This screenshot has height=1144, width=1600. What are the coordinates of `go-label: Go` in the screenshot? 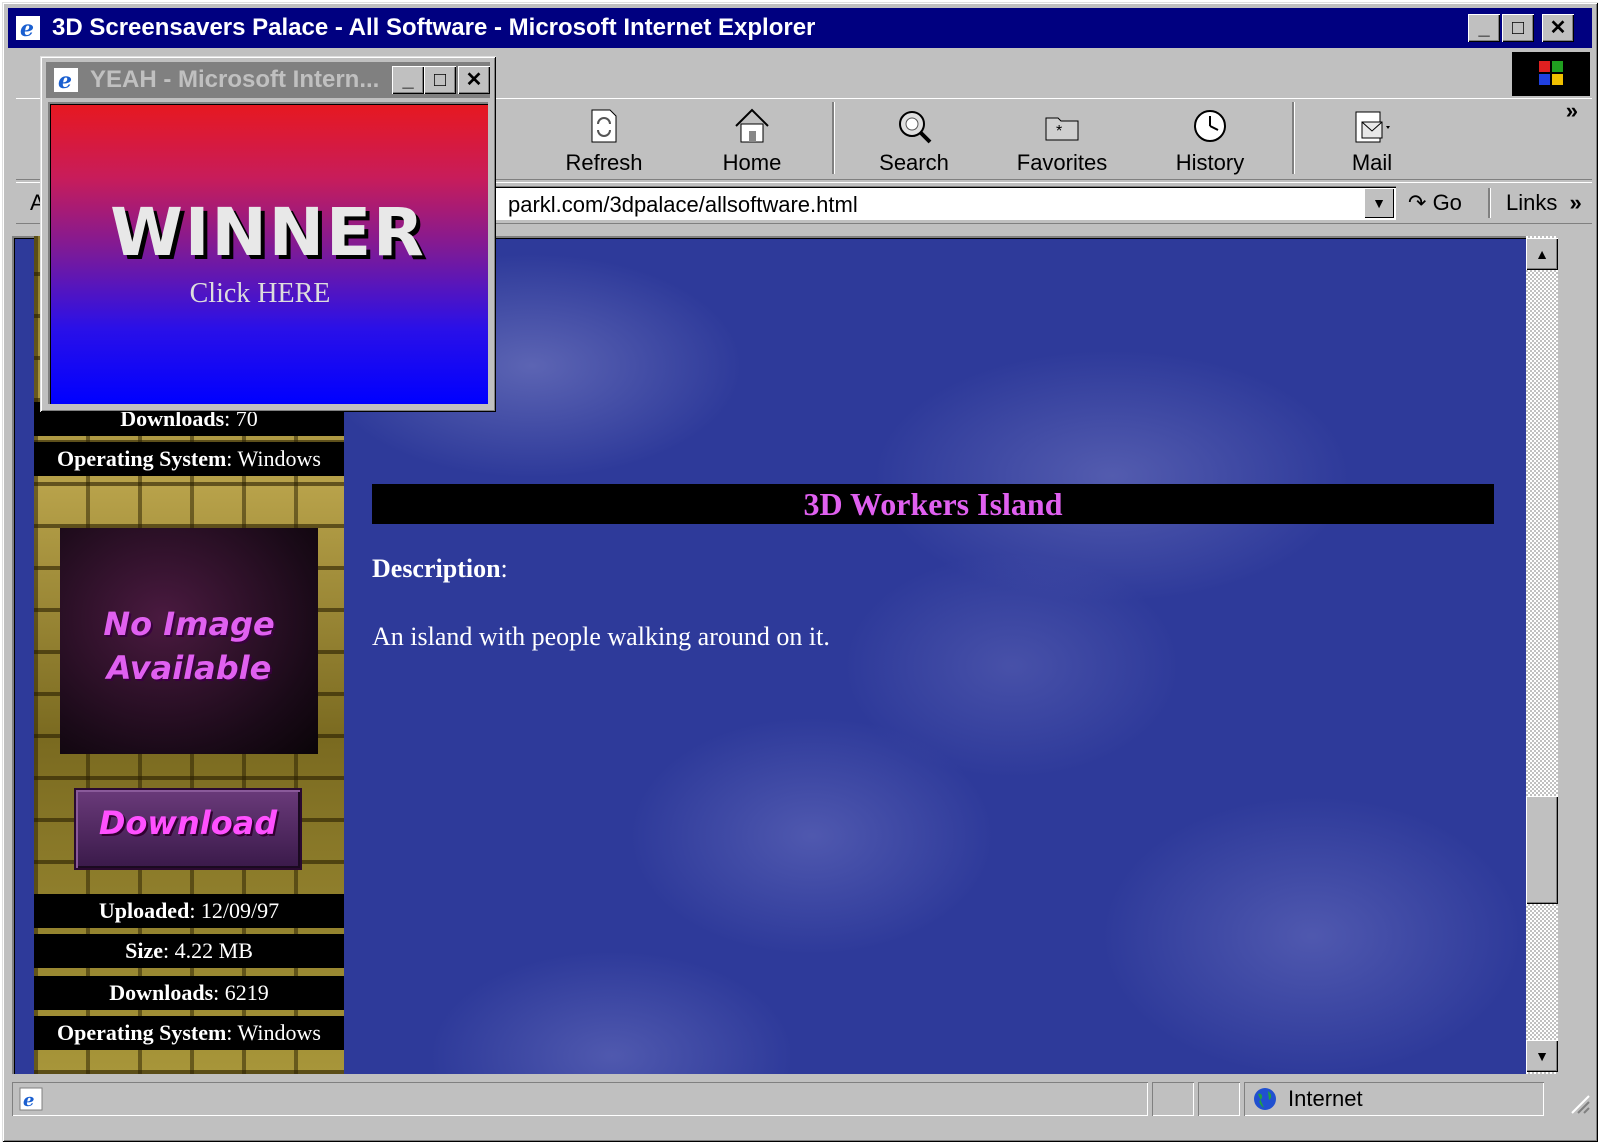 It's located at (1447, 202).